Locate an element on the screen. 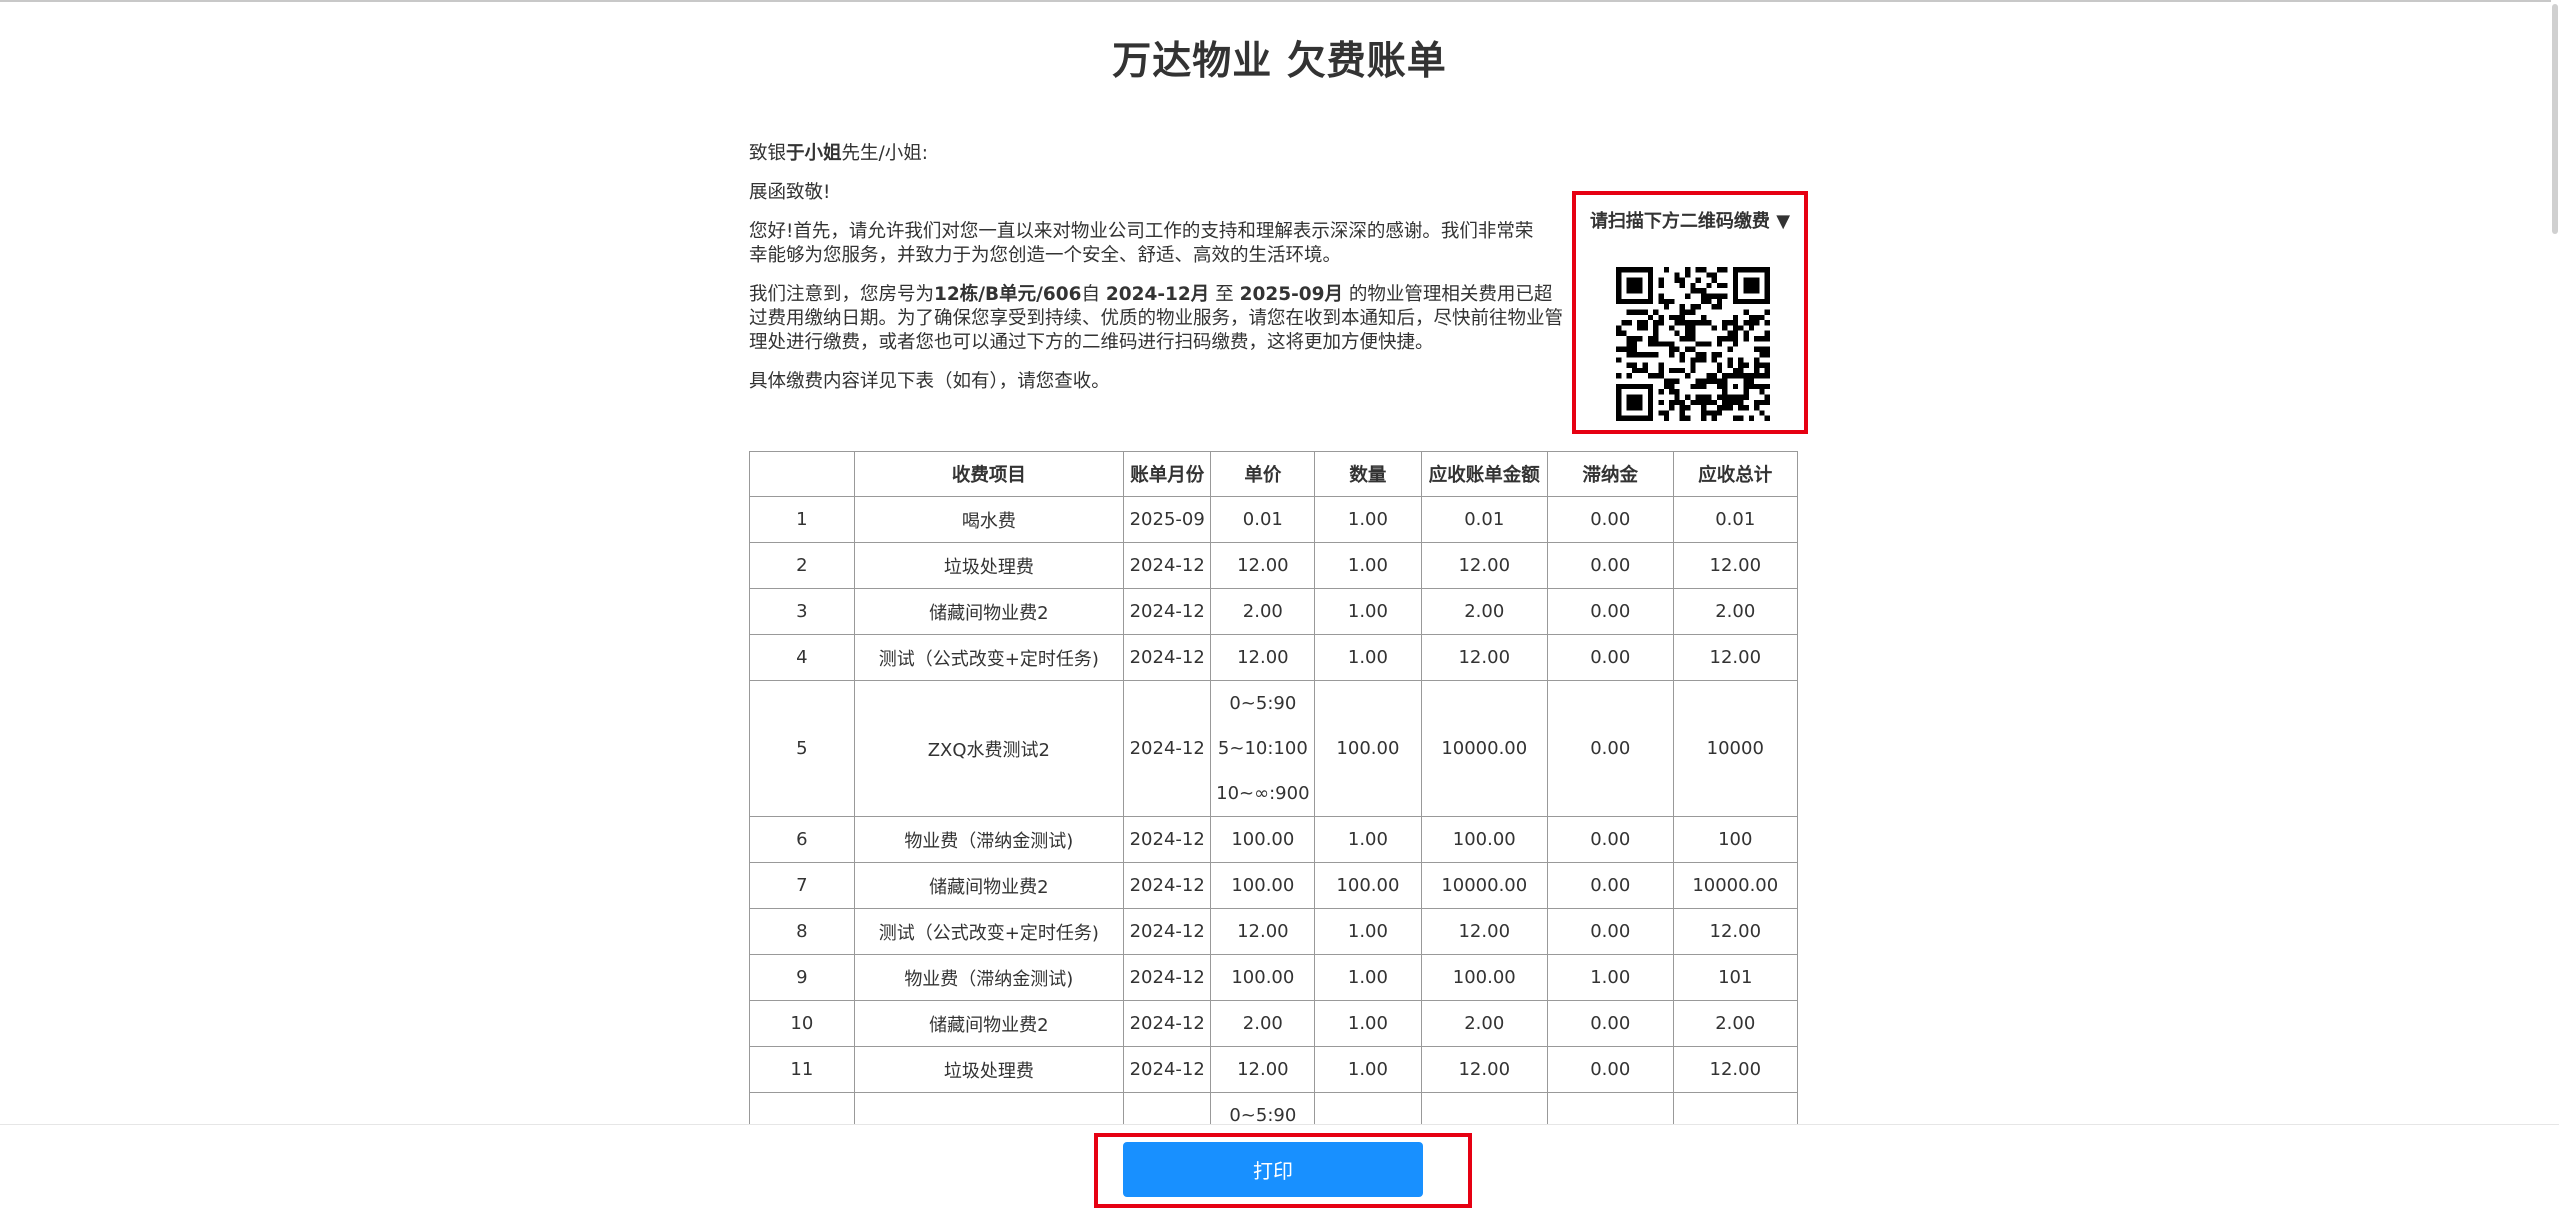 The height and width of the screenshot is (1210, 2559). table-row: 1 喝水费 2025-09 0.01 1.00 0.01 0.00 0.01 is located at coordinates (1274, 519).